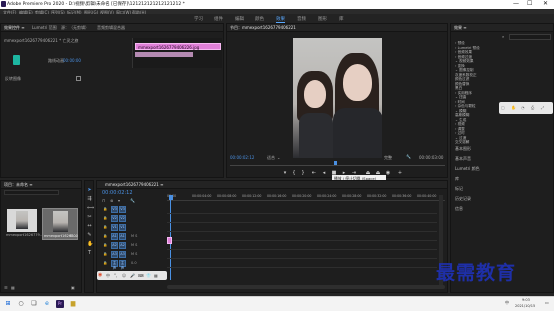  Describe the element at coordinates (115, 275) in the screenshot. I see `ime-punct-icon: °,` at that location.